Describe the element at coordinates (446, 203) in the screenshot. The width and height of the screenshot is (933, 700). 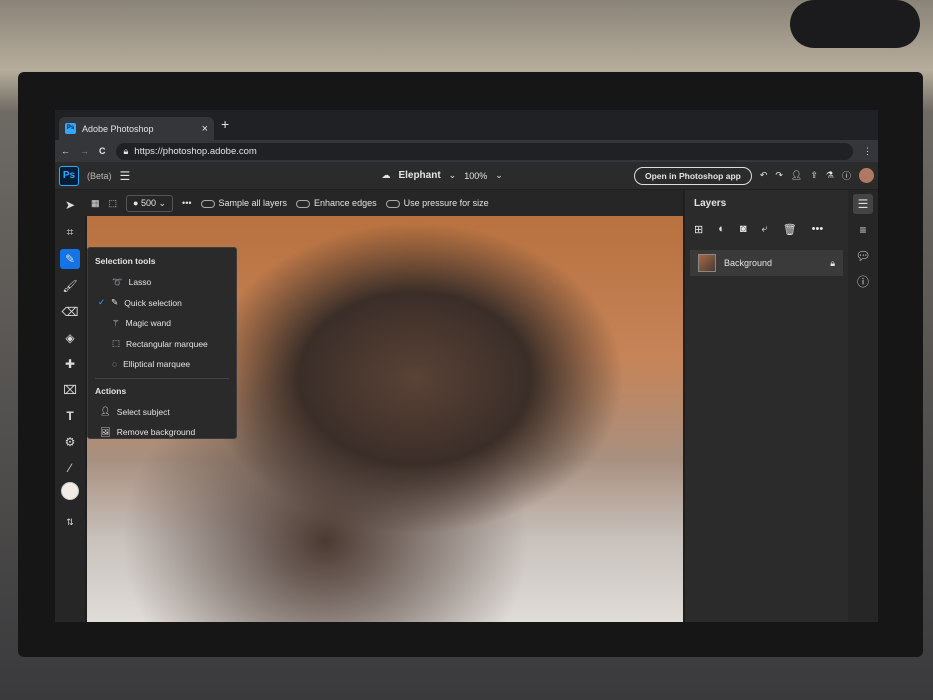
I see `use-pressure-label: Use pressure for size` at that location.